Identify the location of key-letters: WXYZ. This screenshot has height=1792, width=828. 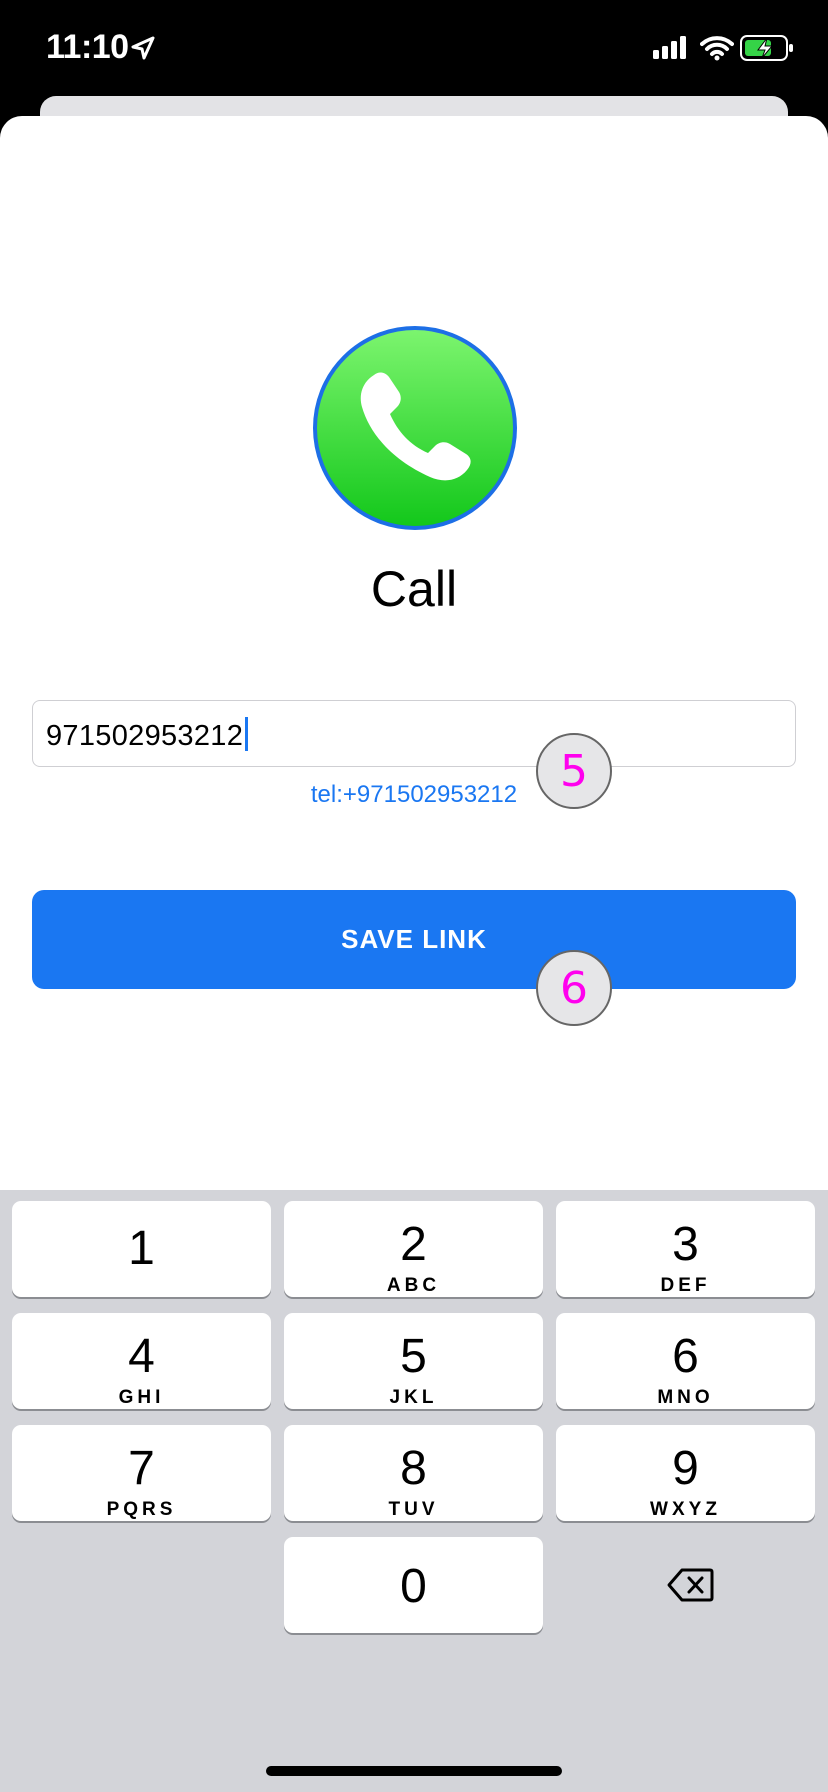
(685, 1509).